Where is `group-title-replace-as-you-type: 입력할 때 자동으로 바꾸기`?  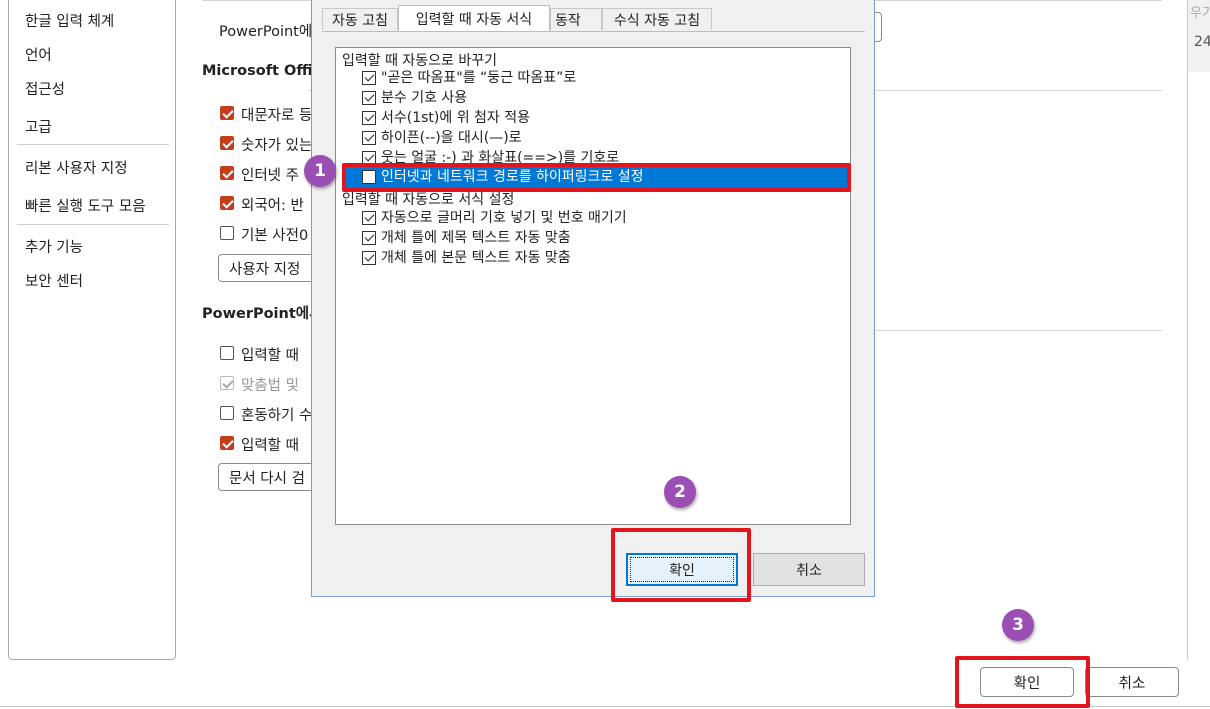
group-title-replace-as-you-type: 입력할 때 자동으로 바꾸기 is located at coordinates (420, 61).